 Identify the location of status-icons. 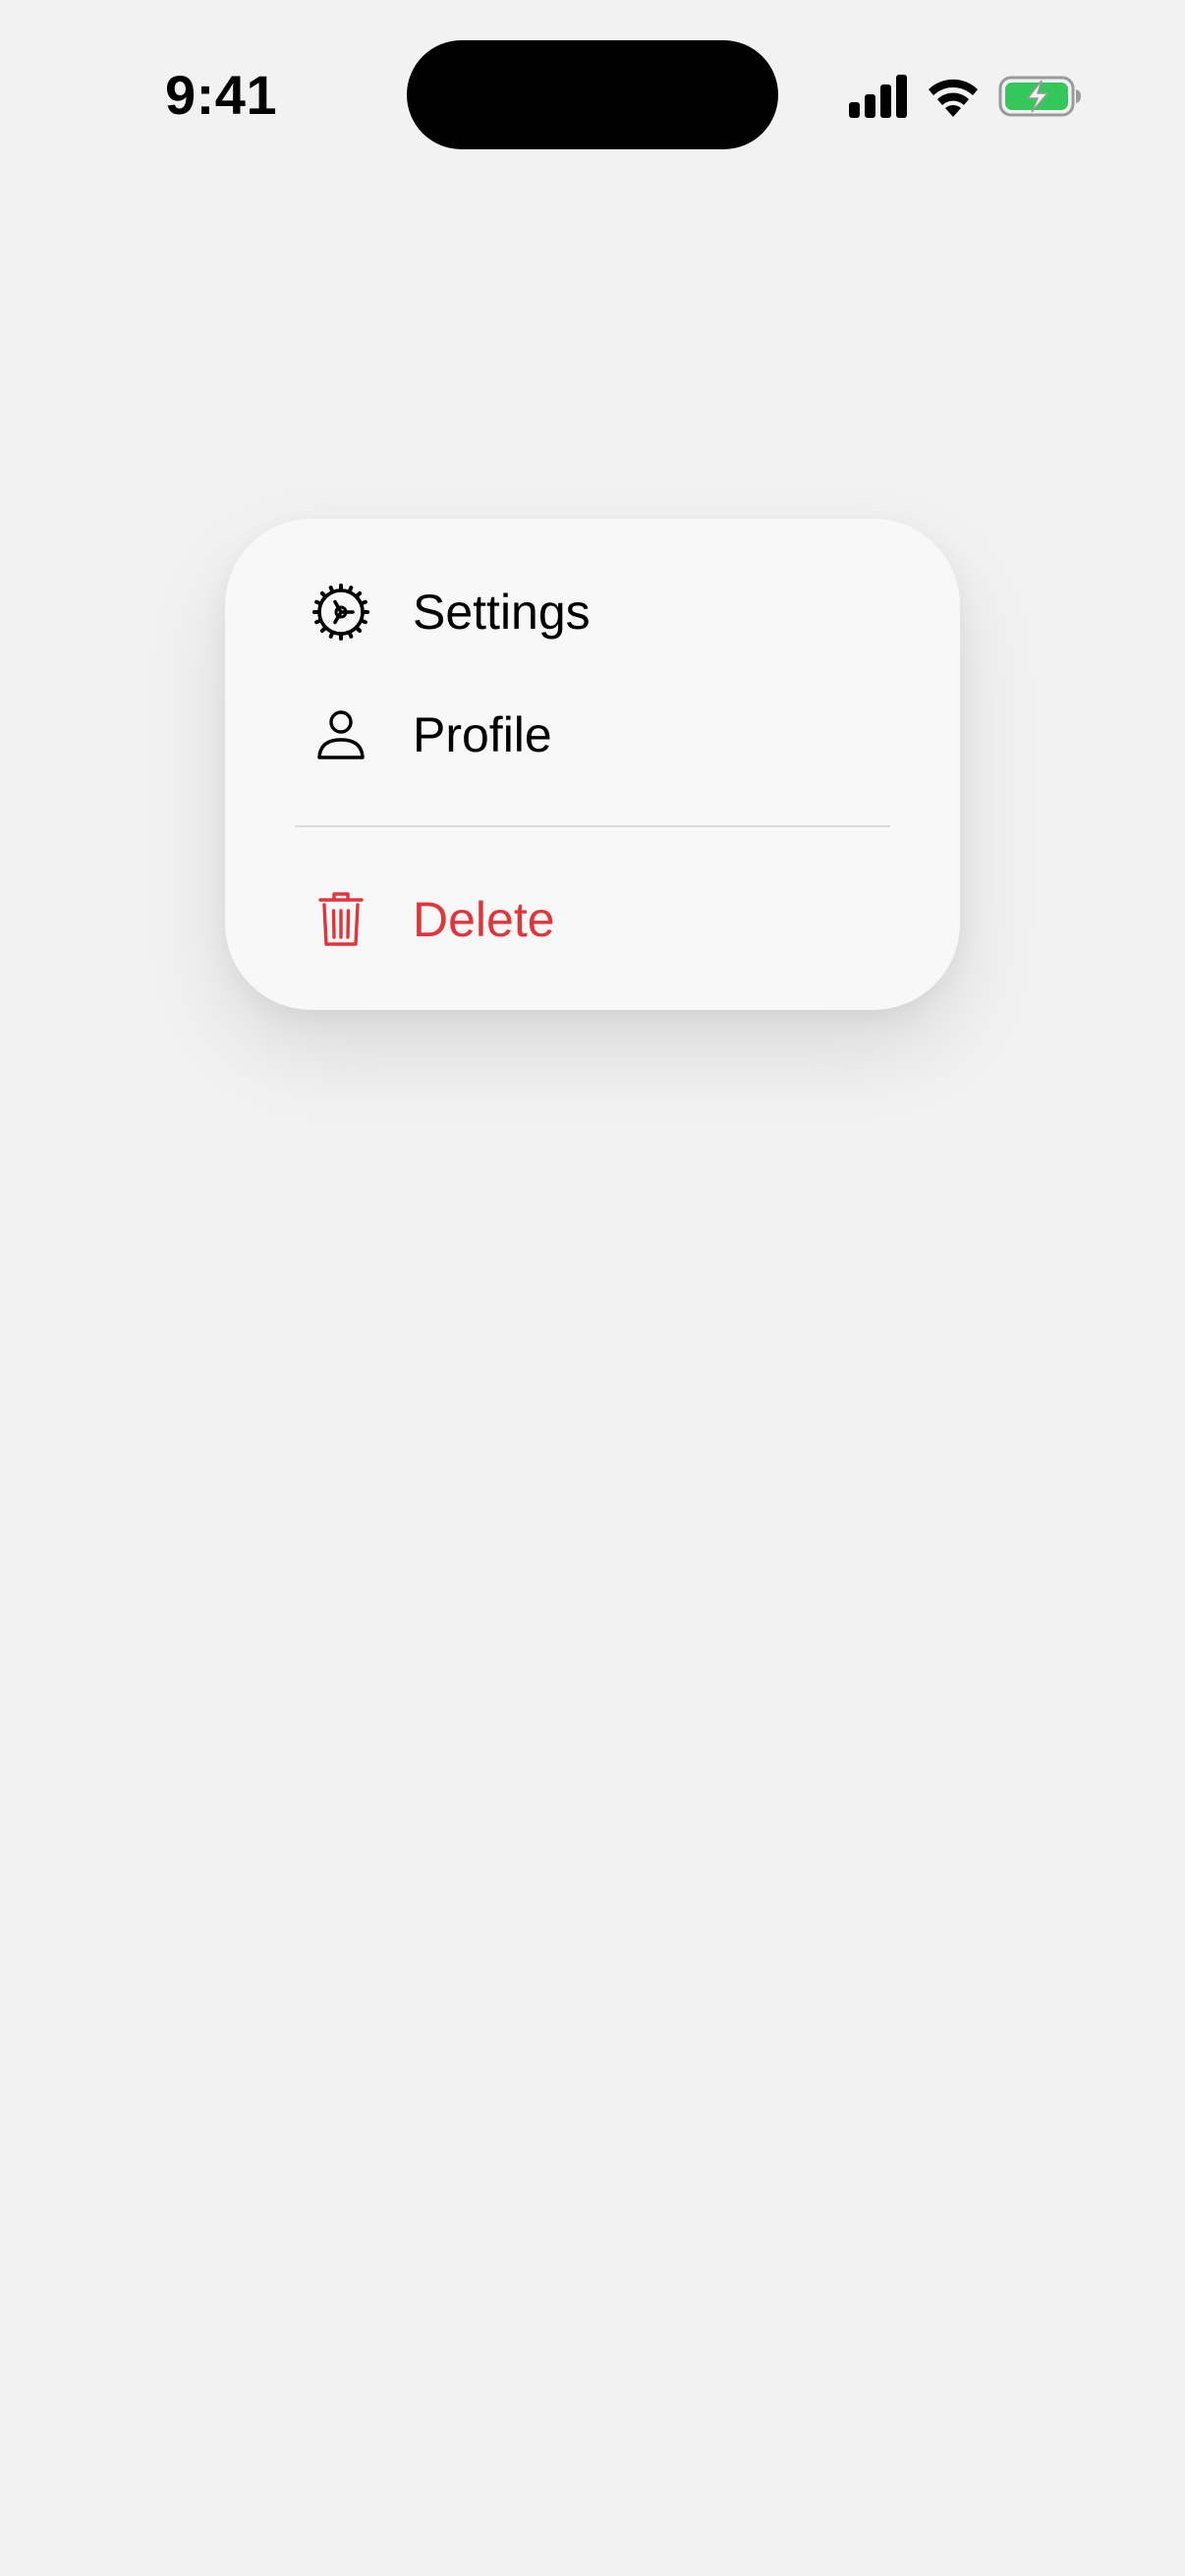
(967, 96).